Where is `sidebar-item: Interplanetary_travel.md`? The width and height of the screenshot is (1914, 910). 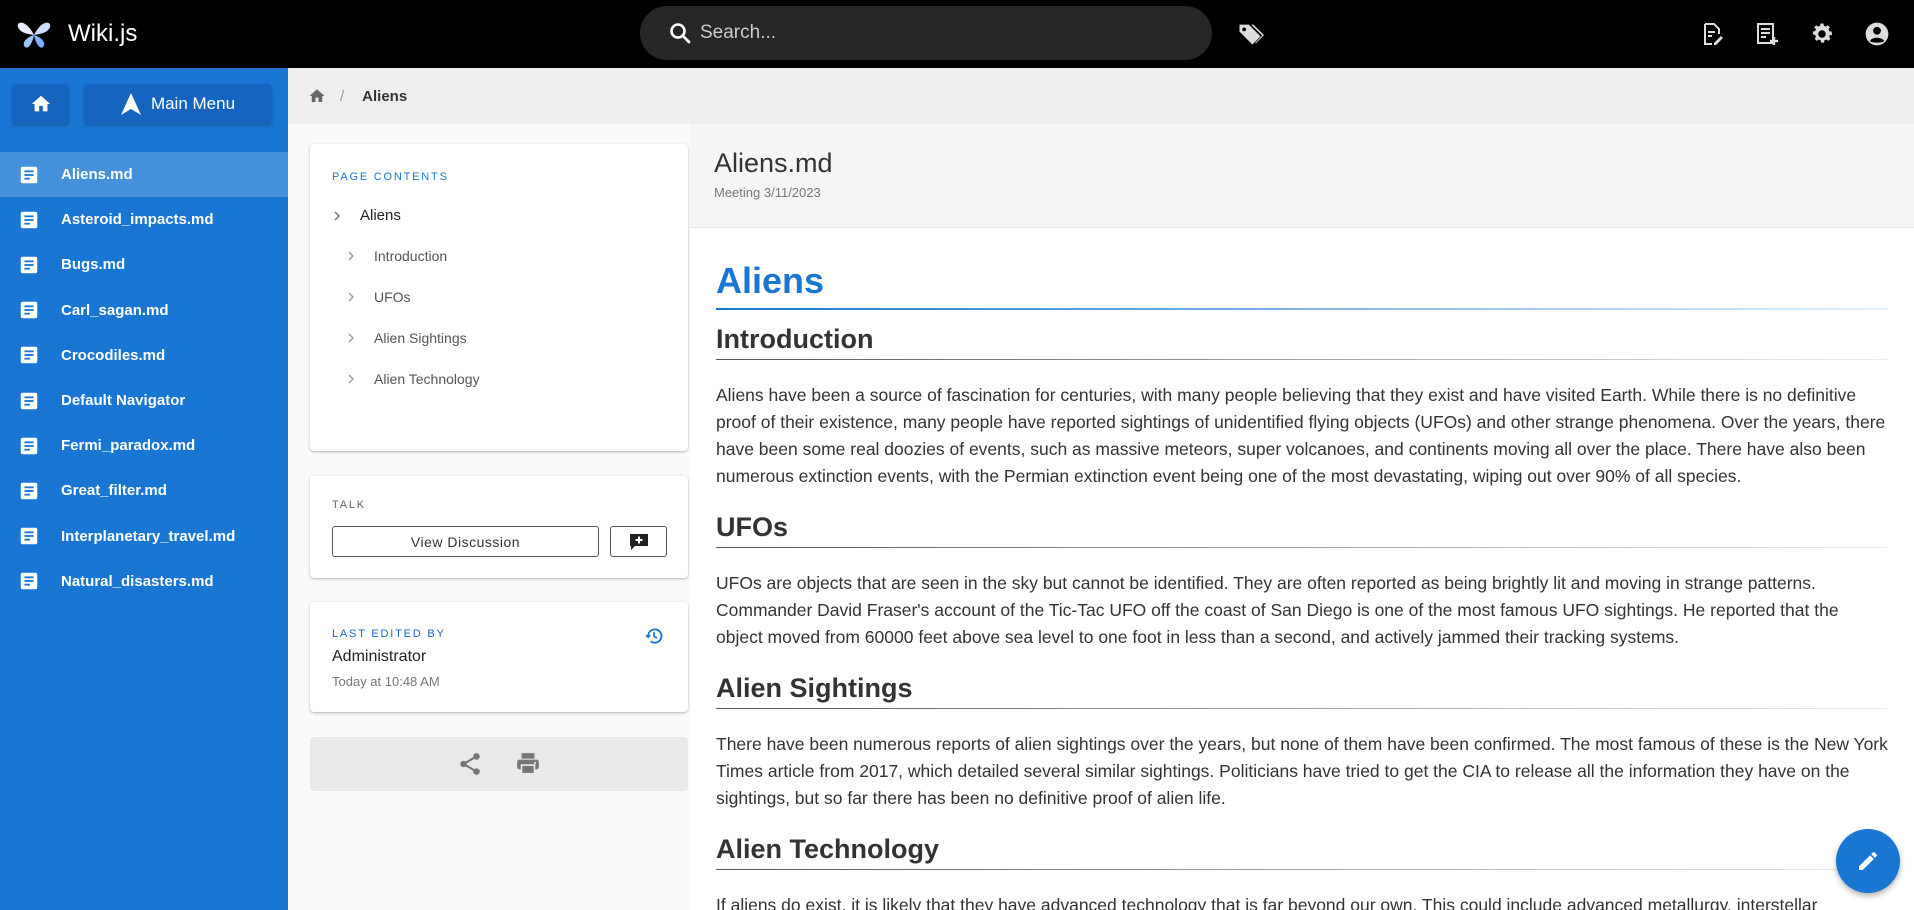 sidebar-item: Interplanetary_travel.md is located at coordinates (144, 536).